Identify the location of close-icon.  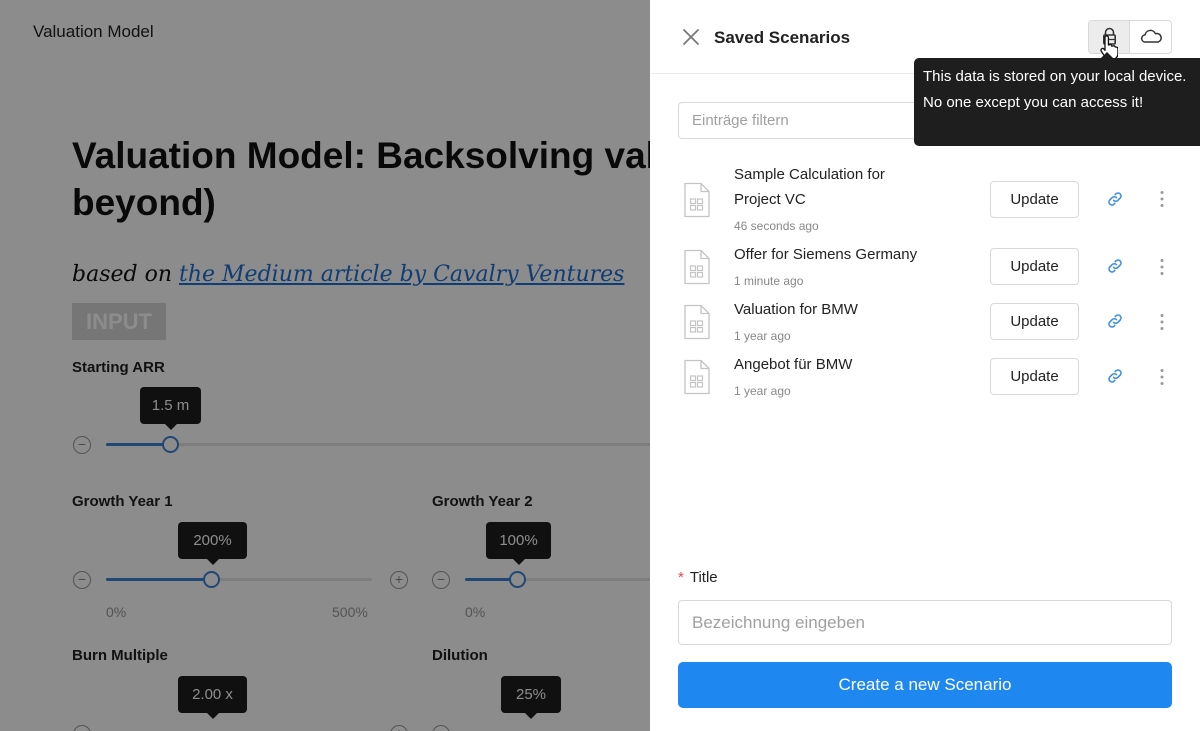
(691, 37).